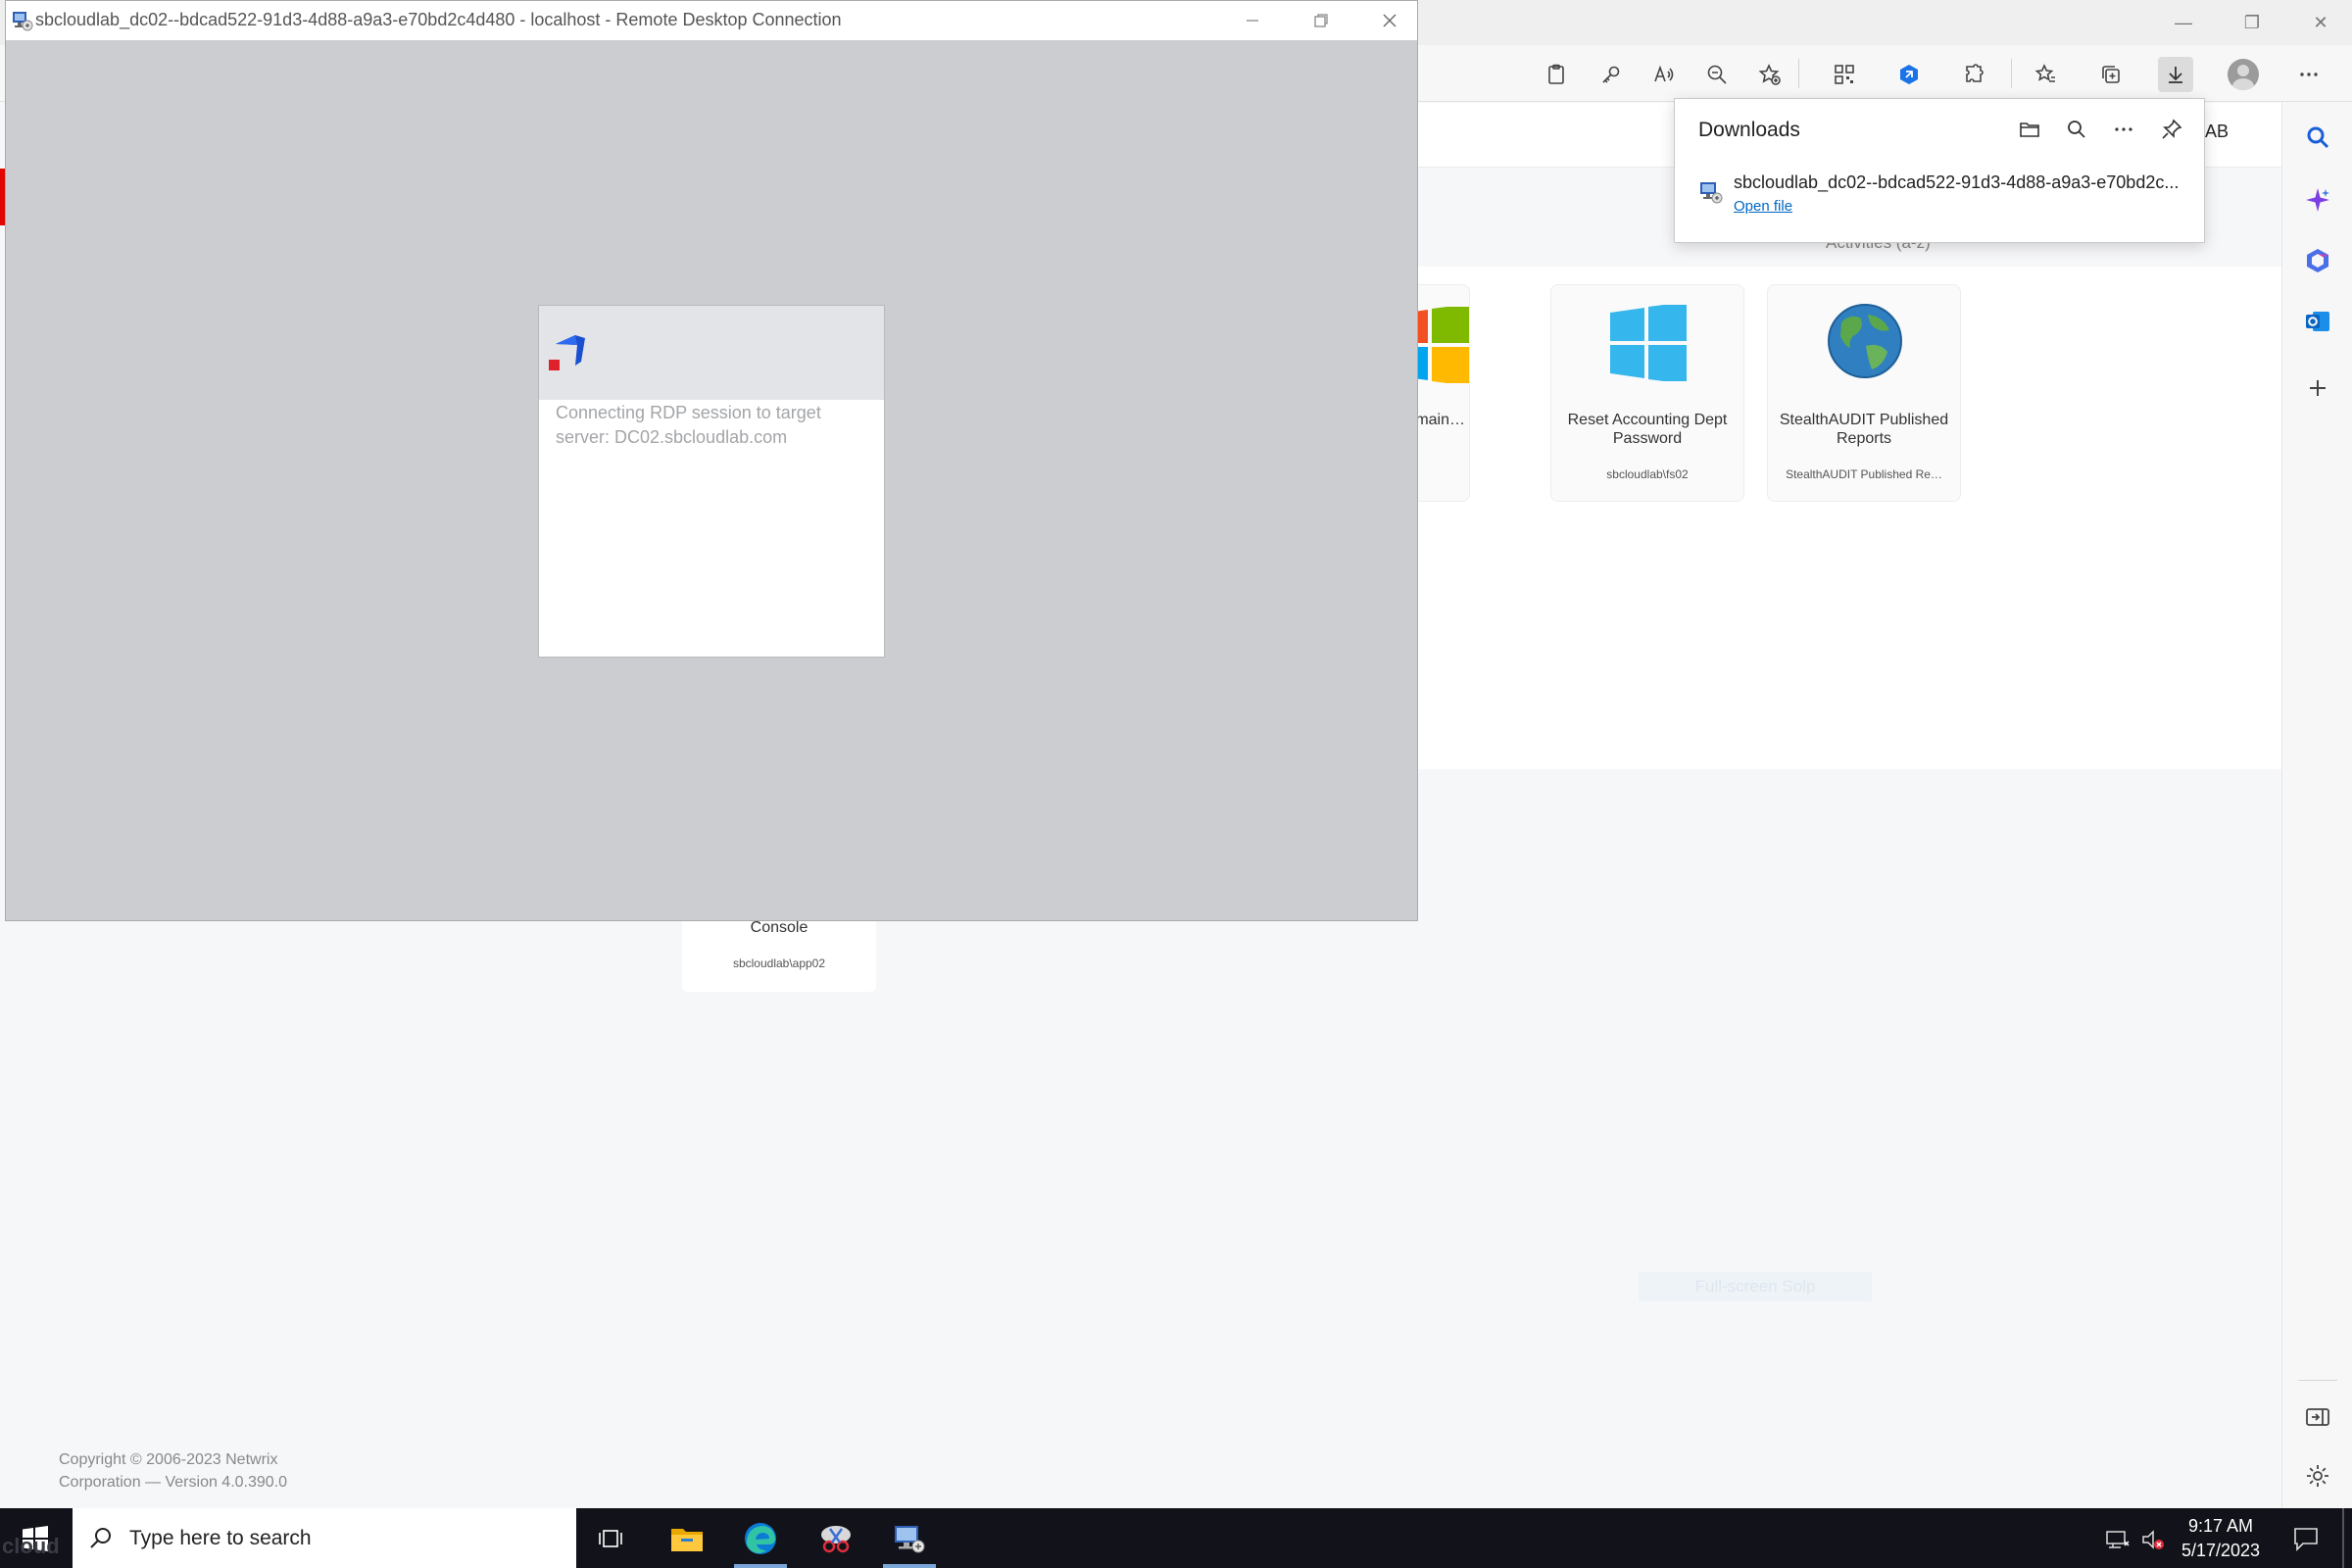 This screenshot has width=2352, height=1568. What do you see at coordinates (2317, 1380) in the screenshot?
I see `sidebar-divider` at bounding box center [2317, 1380].